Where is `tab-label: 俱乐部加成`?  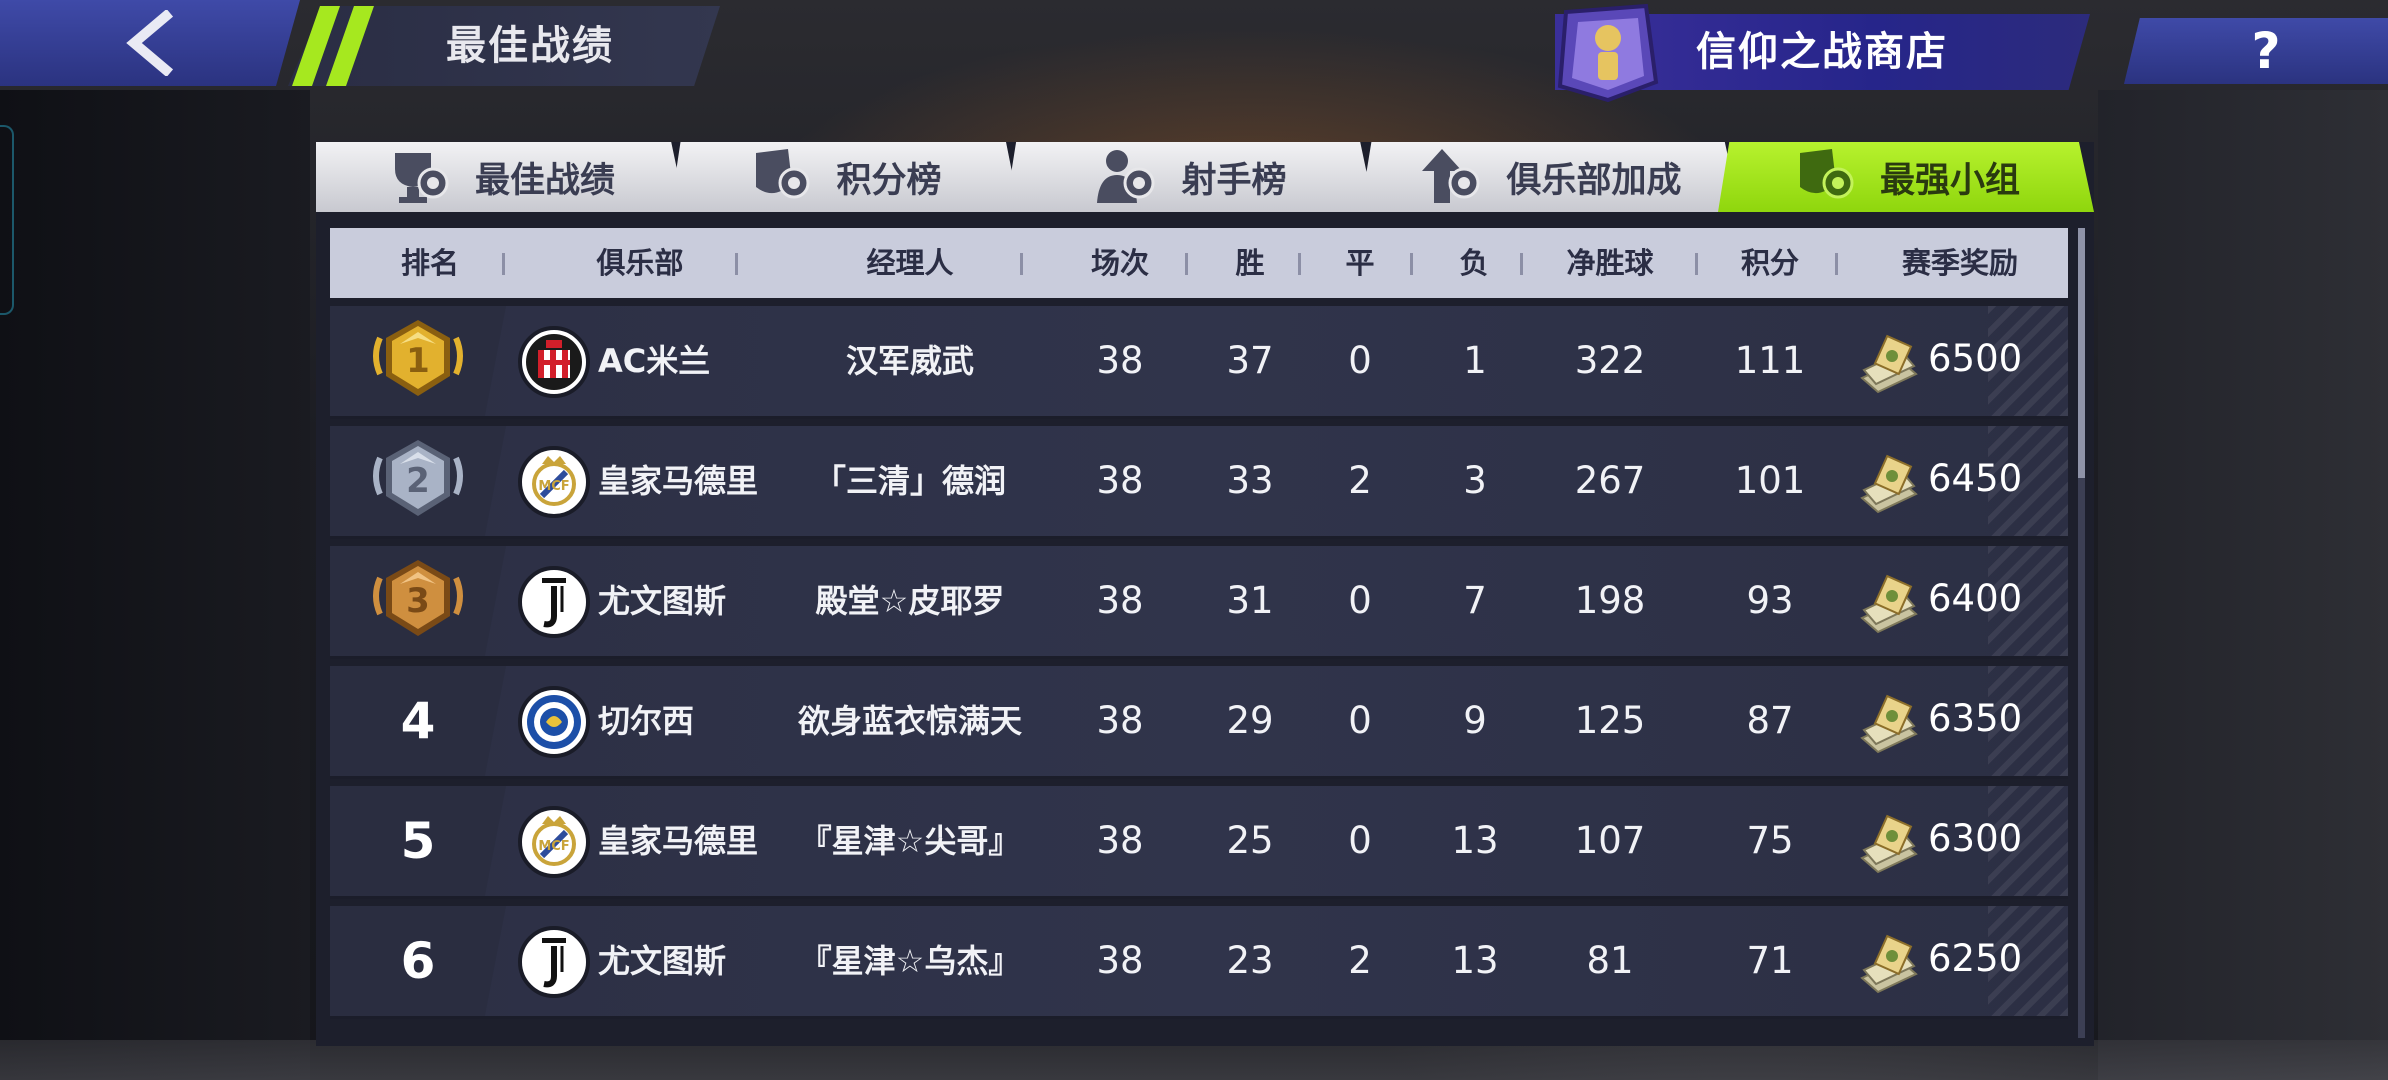 tab-label: 俱乐部加成 is located at coordinates (1594, 180).